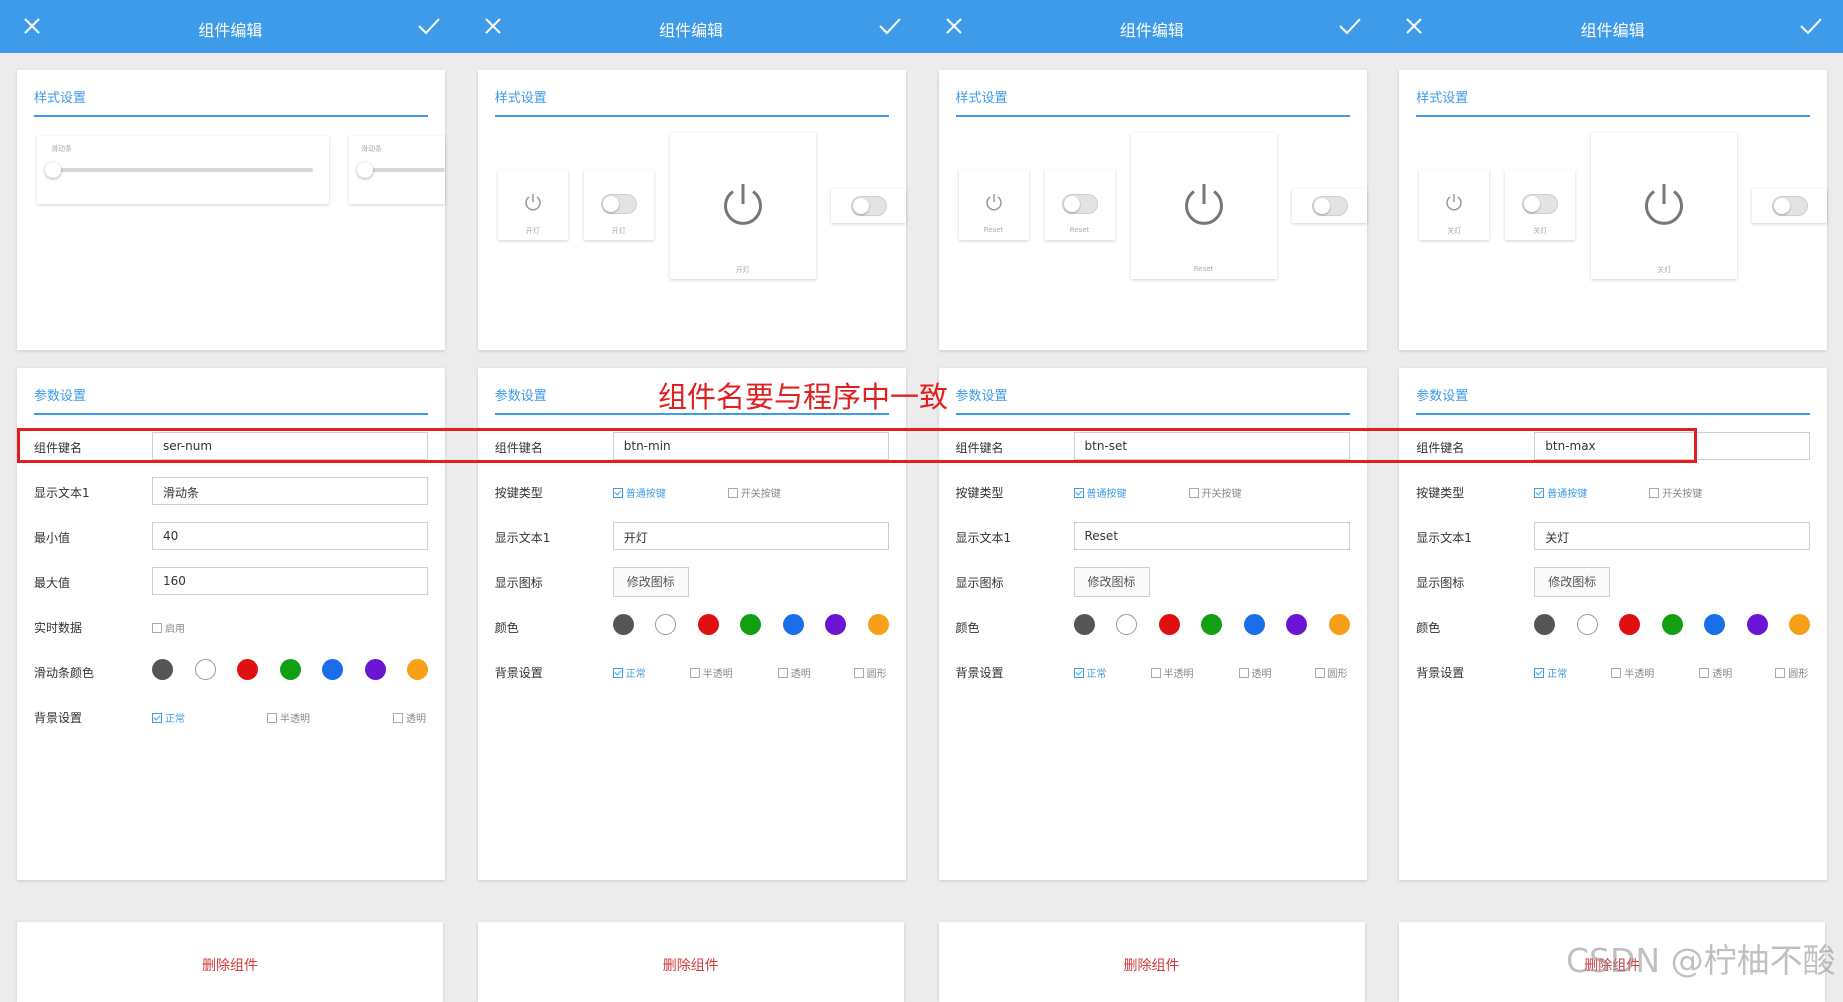 The height and width of the screenshot is (1002, 1843). I want to click on small-button-preview: 关灯, so click(1454, 205).